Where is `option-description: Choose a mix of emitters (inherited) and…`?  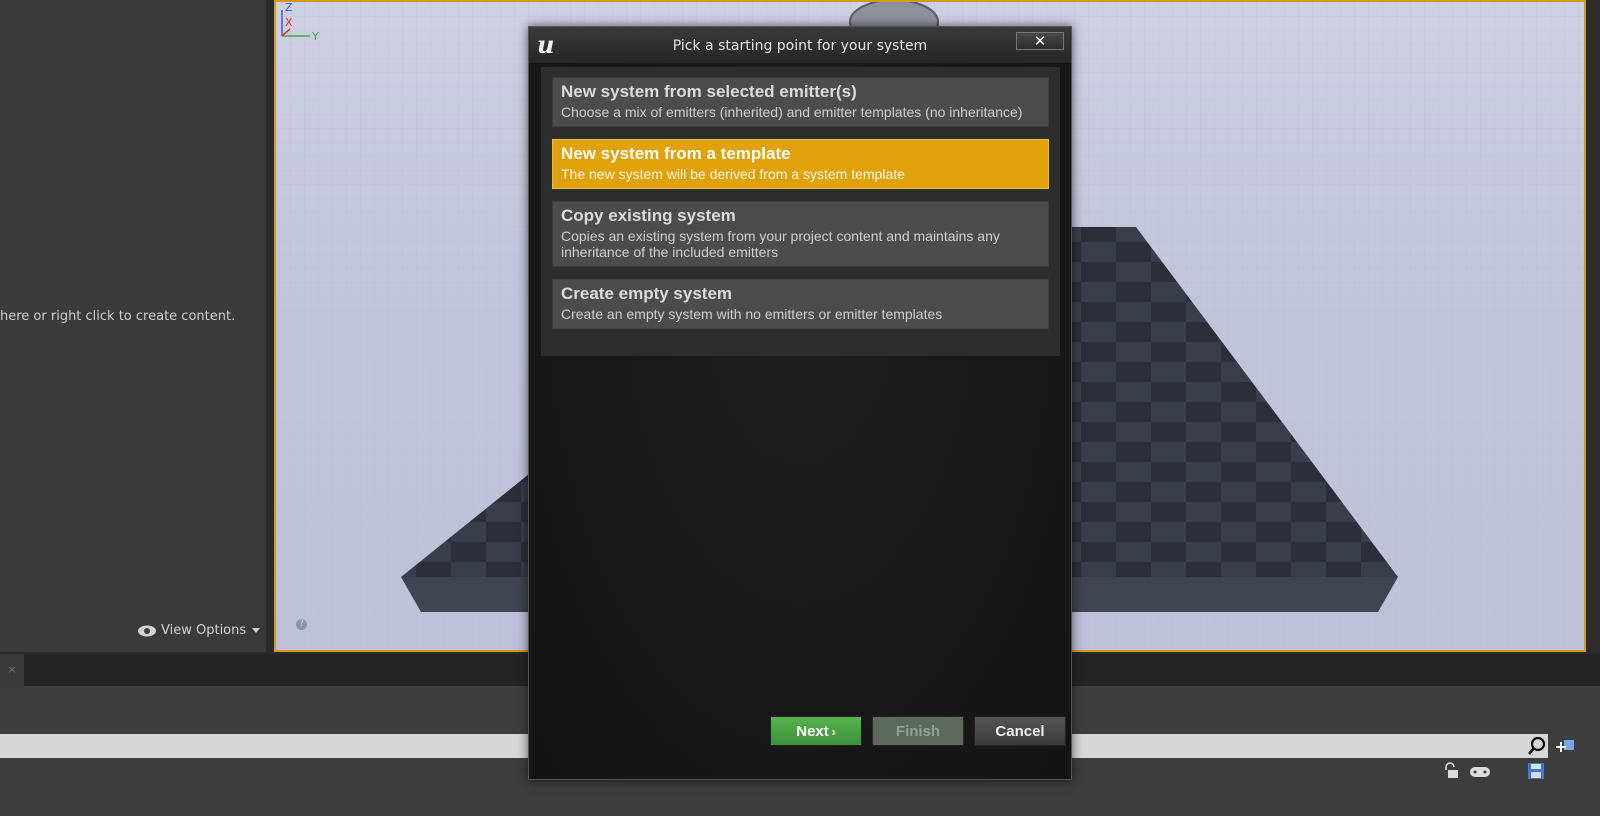 option-description: Choose a mix of emitters (inherited) and… is located at coordinates (792, 112).